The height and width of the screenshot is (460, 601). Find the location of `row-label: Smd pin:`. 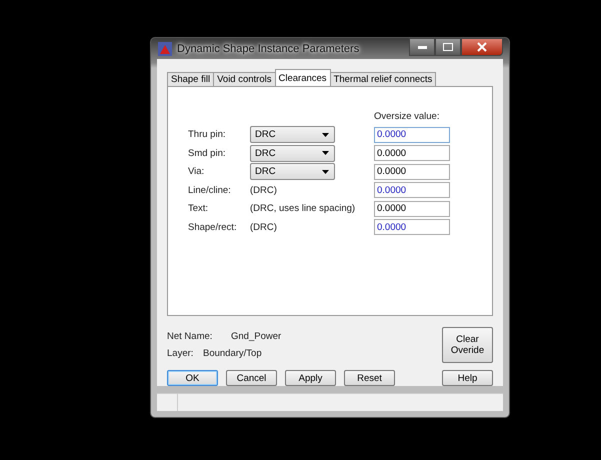

row-label: Smd pin: is located at coordinates (207, 153).